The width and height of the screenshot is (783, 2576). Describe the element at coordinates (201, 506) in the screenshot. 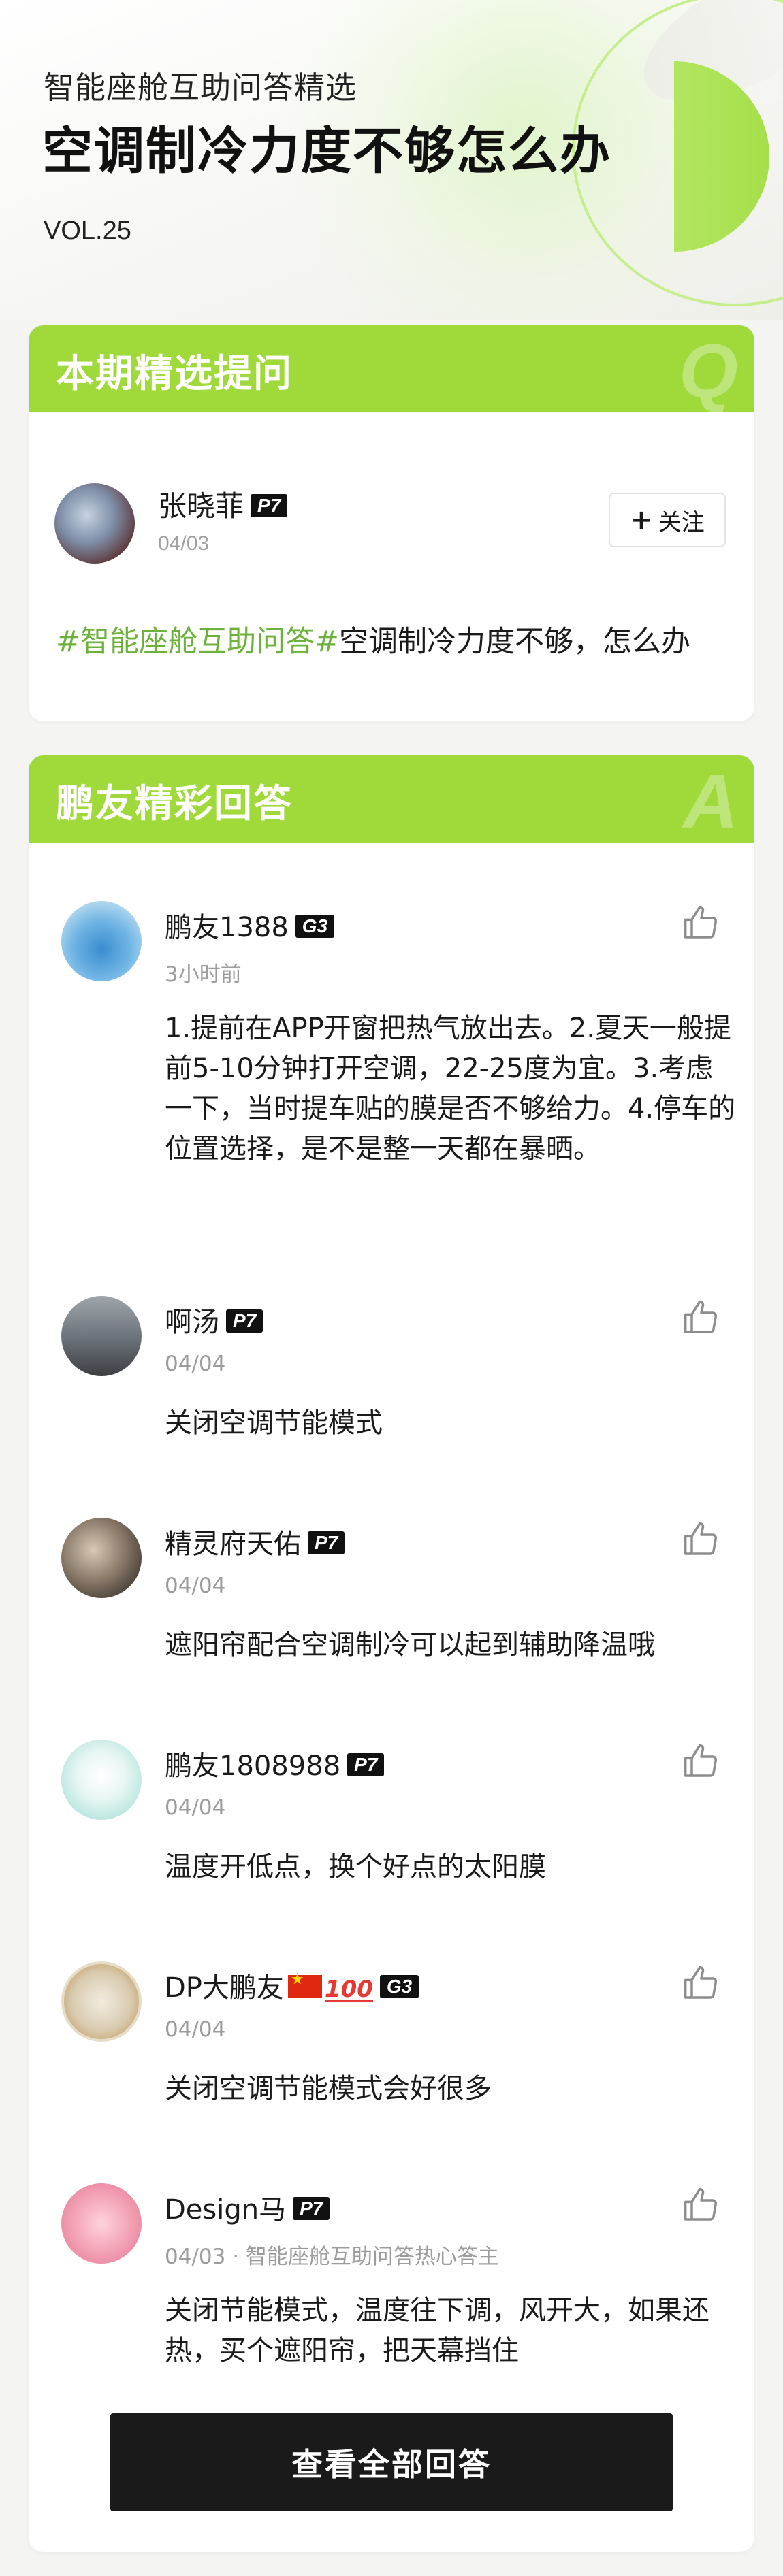

I see `asker-name: 张晓菲` at that location.